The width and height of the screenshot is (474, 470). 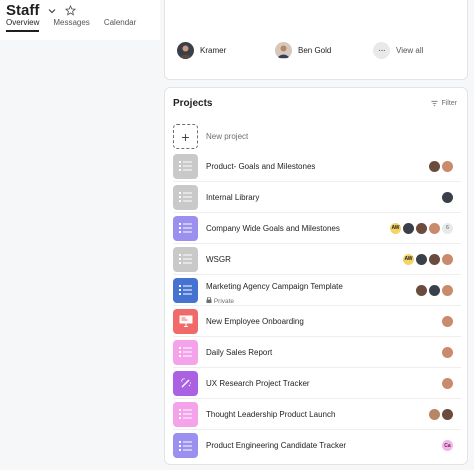 I want to click on project-name: Internal Library, so click(x=233, y=197).